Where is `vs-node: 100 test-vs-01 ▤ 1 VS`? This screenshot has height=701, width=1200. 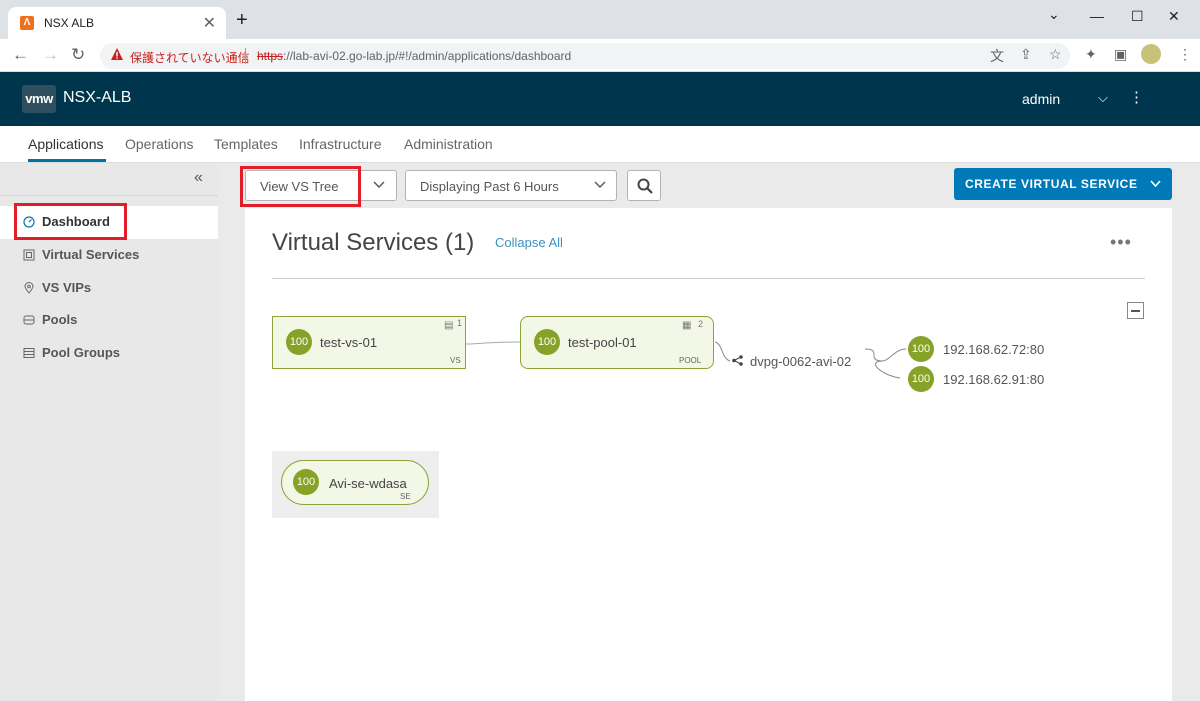
vs-node: 100 test-vs-01 ▤ 1 VS is located at coordinates (369, 342).